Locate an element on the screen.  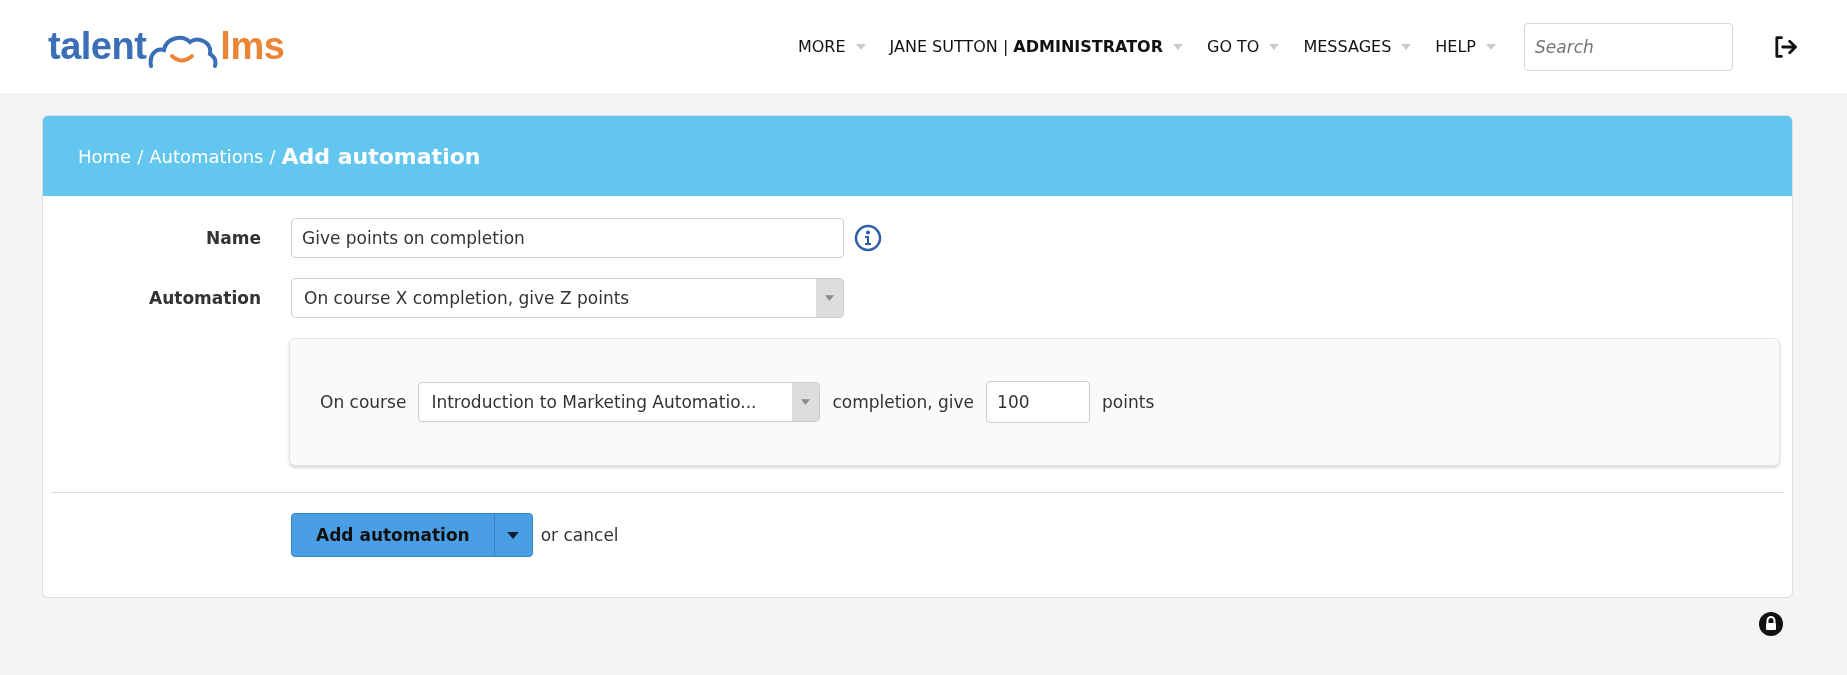
logo-text: talent is located at coordinates (97, 46).